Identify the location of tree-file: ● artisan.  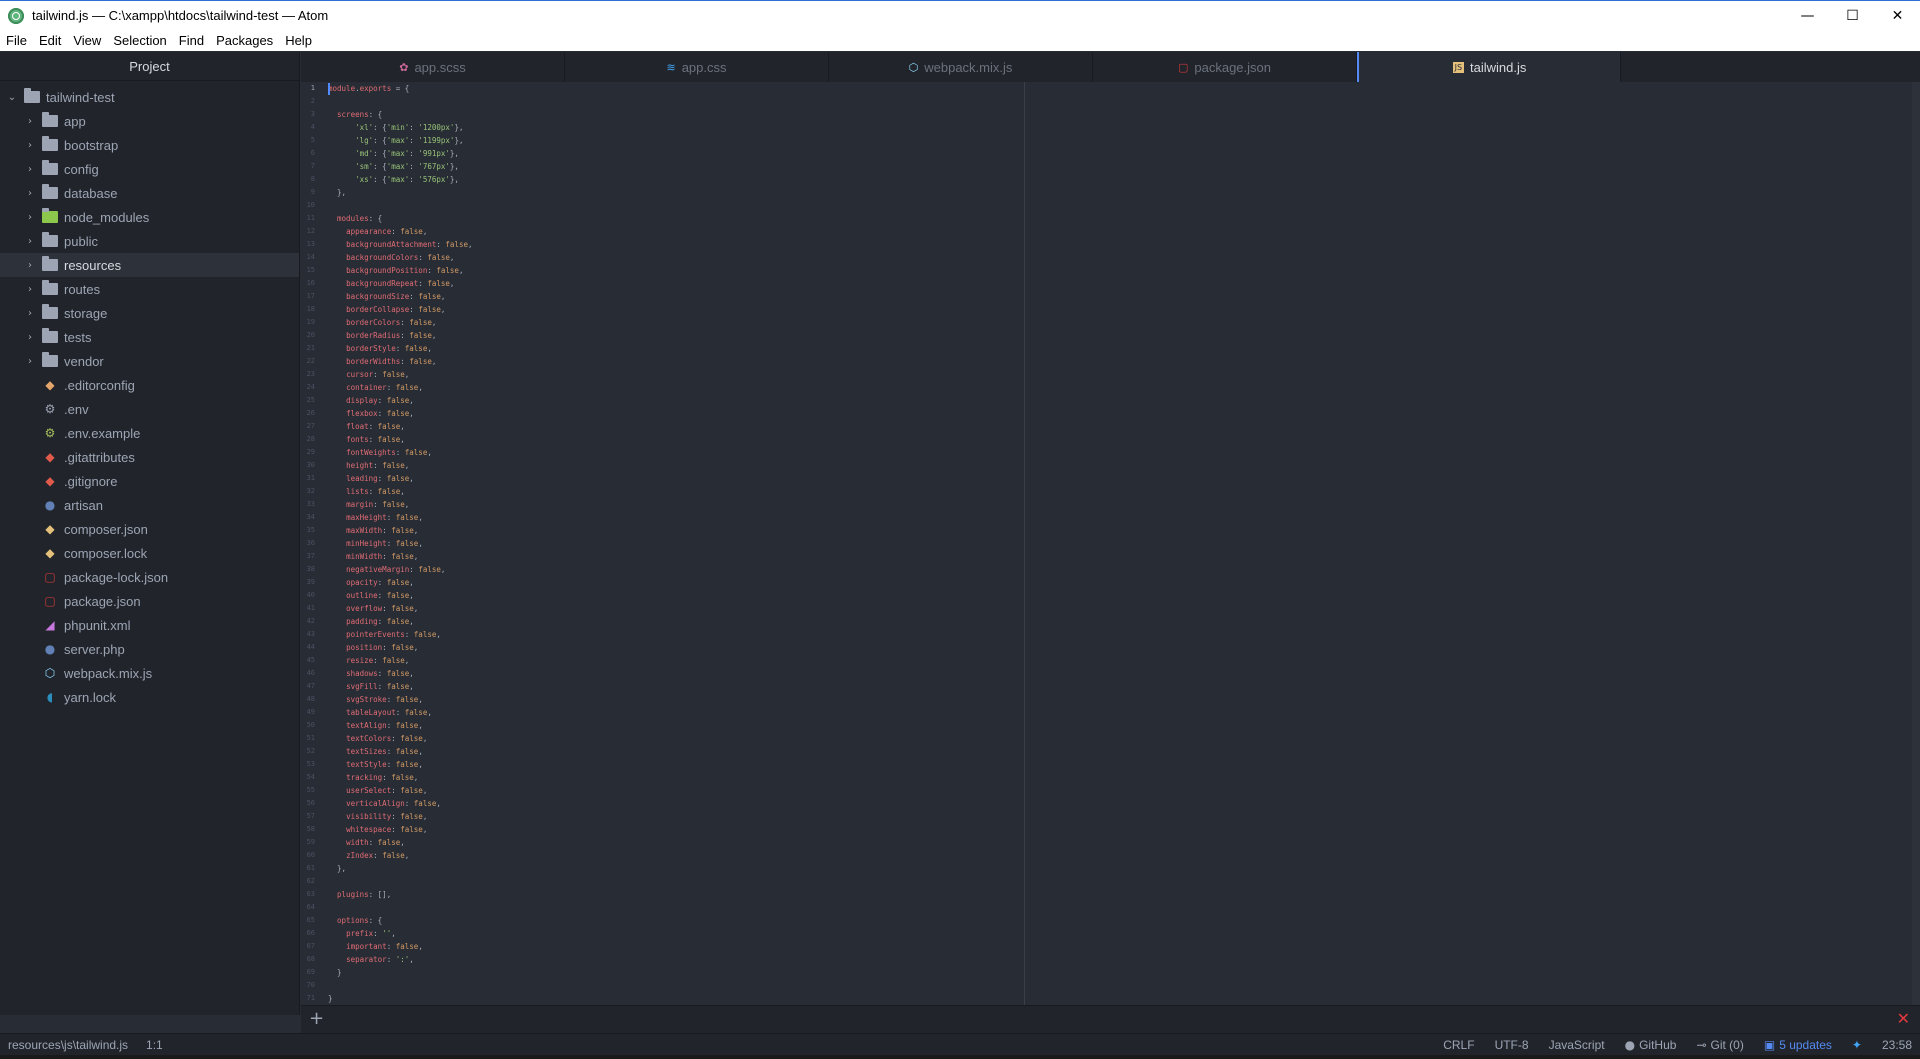
(149, 505).